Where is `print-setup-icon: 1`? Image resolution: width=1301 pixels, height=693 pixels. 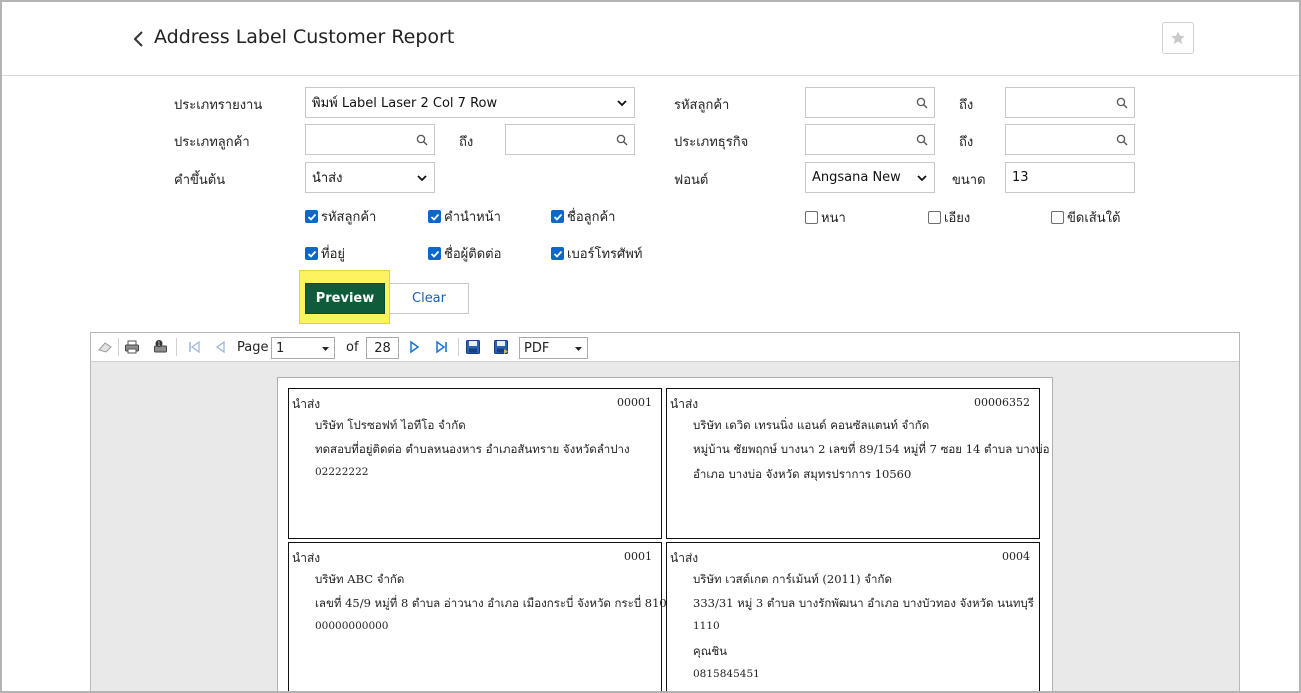 print-setup-icon: 1 is located at coordinates (161, 347).